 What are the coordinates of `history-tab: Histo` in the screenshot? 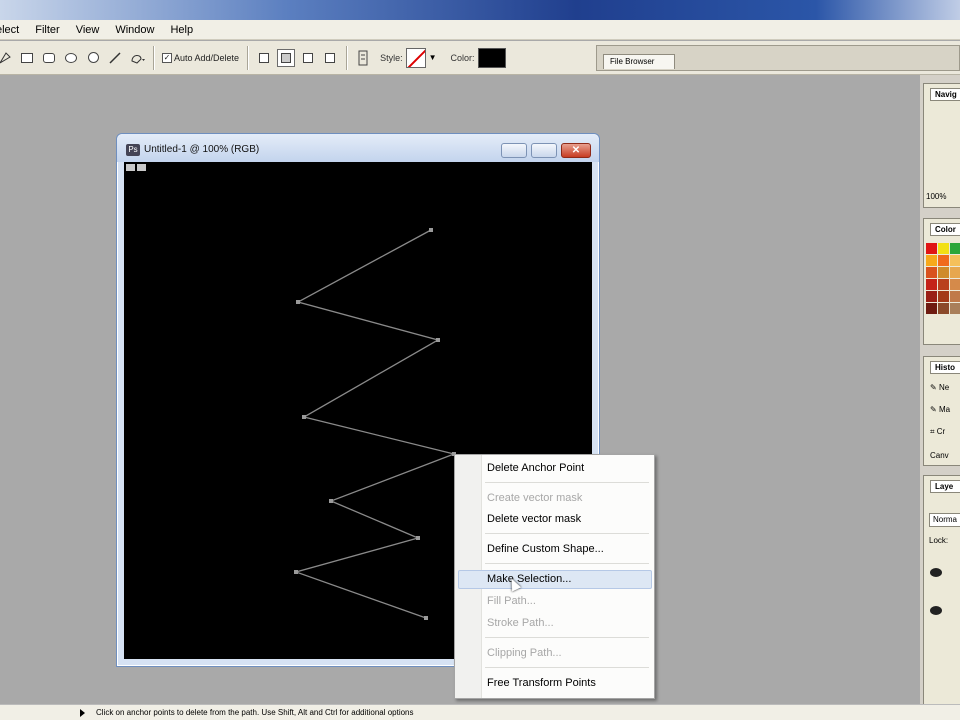 It's located at (945, 367).